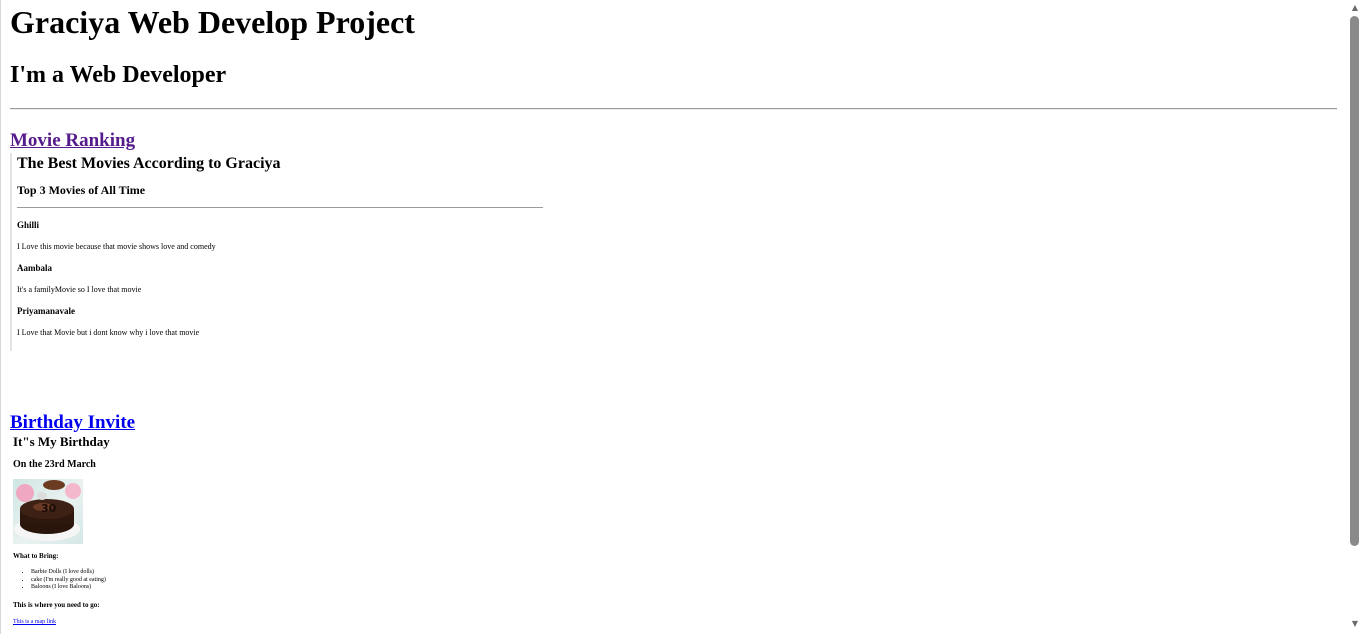 Image resolution: width=1364 pixels, height=634 pixels. I want to click on movie-frame-subtitle: Top 3 Movies of All Time, so click(81, 190).